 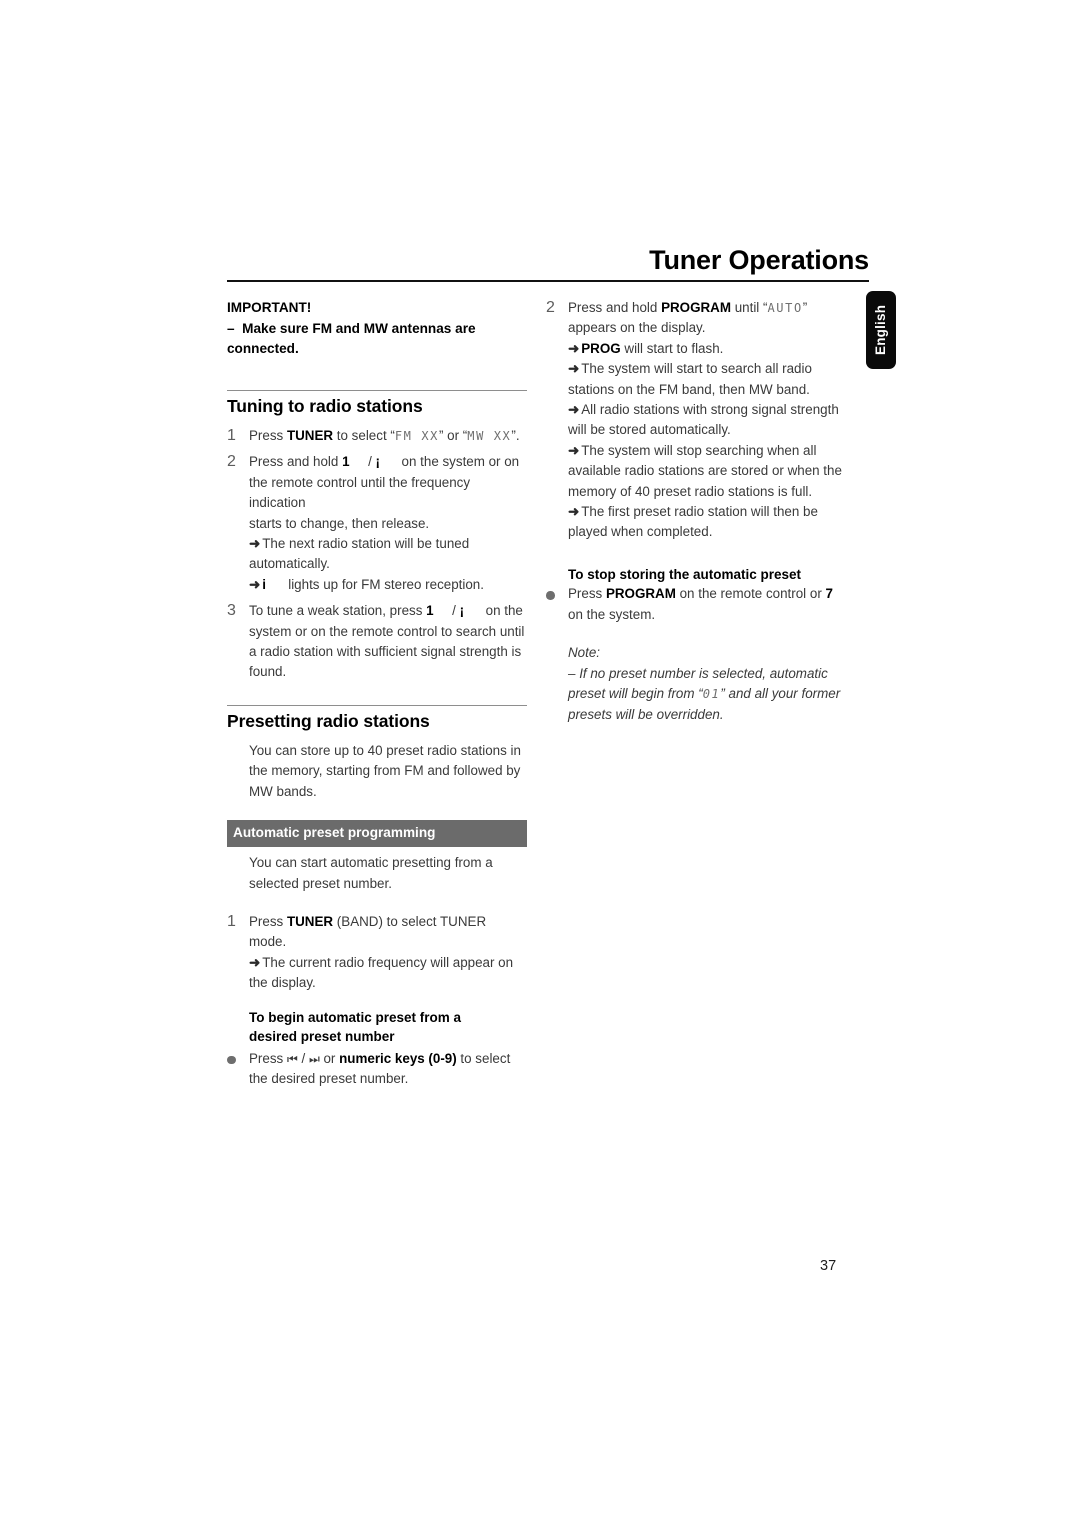 I want to click on note-label: Note:, so click(x=584, y=653).